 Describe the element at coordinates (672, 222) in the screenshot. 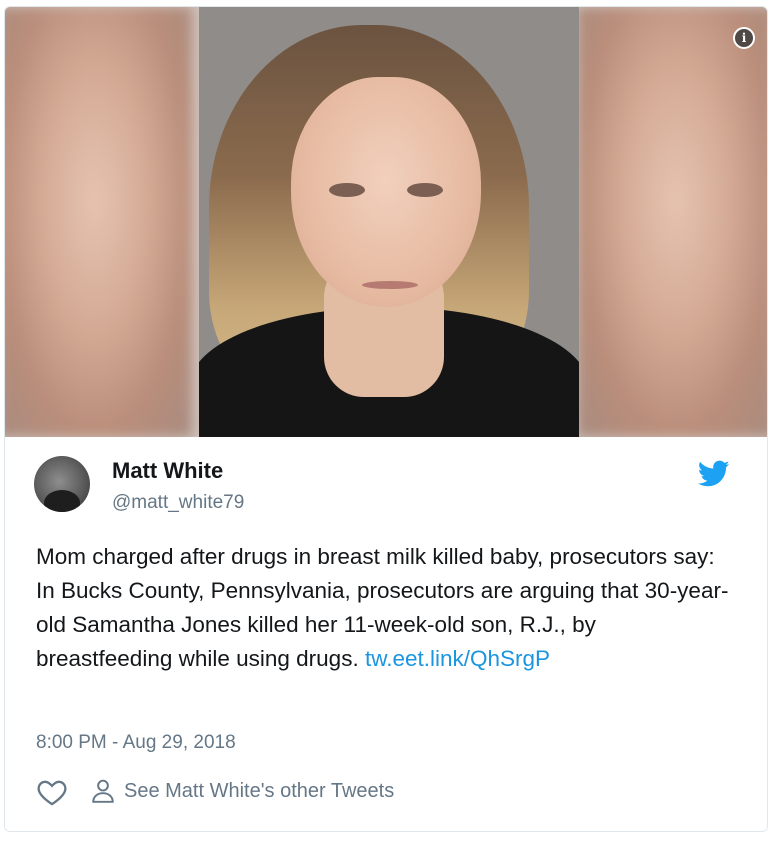

I see `blurred-background-right` at that location.